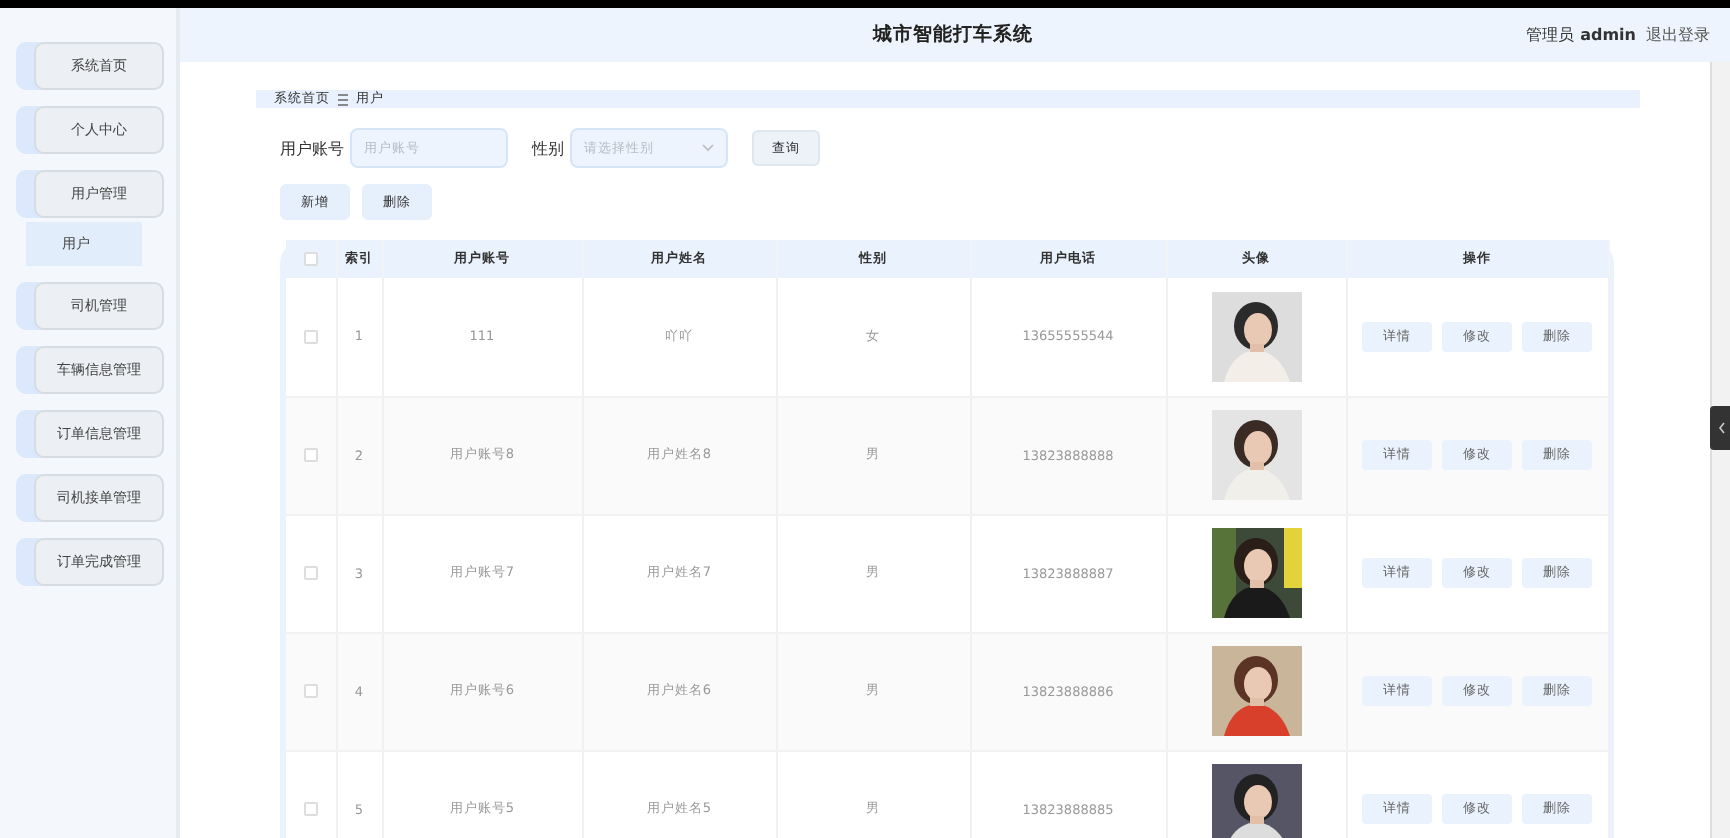 The image size is (1730, 838). Describe the element at coordinates (312, 148) in the screenshot. I see `field-label: 用户账号` at that location.